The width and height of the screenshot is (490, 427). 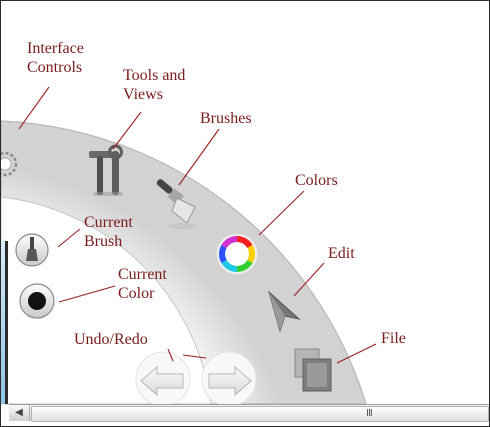 What do you see at coordinates (19, 413) in the screenshot?
I see `scroll-left-button: ◀` at bounding box center [19, 413].